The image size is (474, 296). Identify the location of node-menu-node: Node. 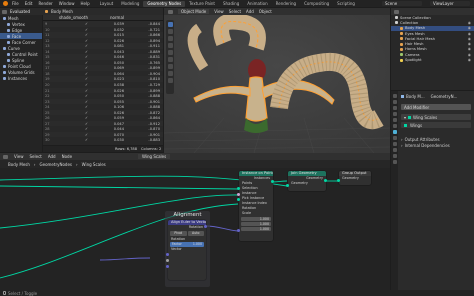
(67, 156).